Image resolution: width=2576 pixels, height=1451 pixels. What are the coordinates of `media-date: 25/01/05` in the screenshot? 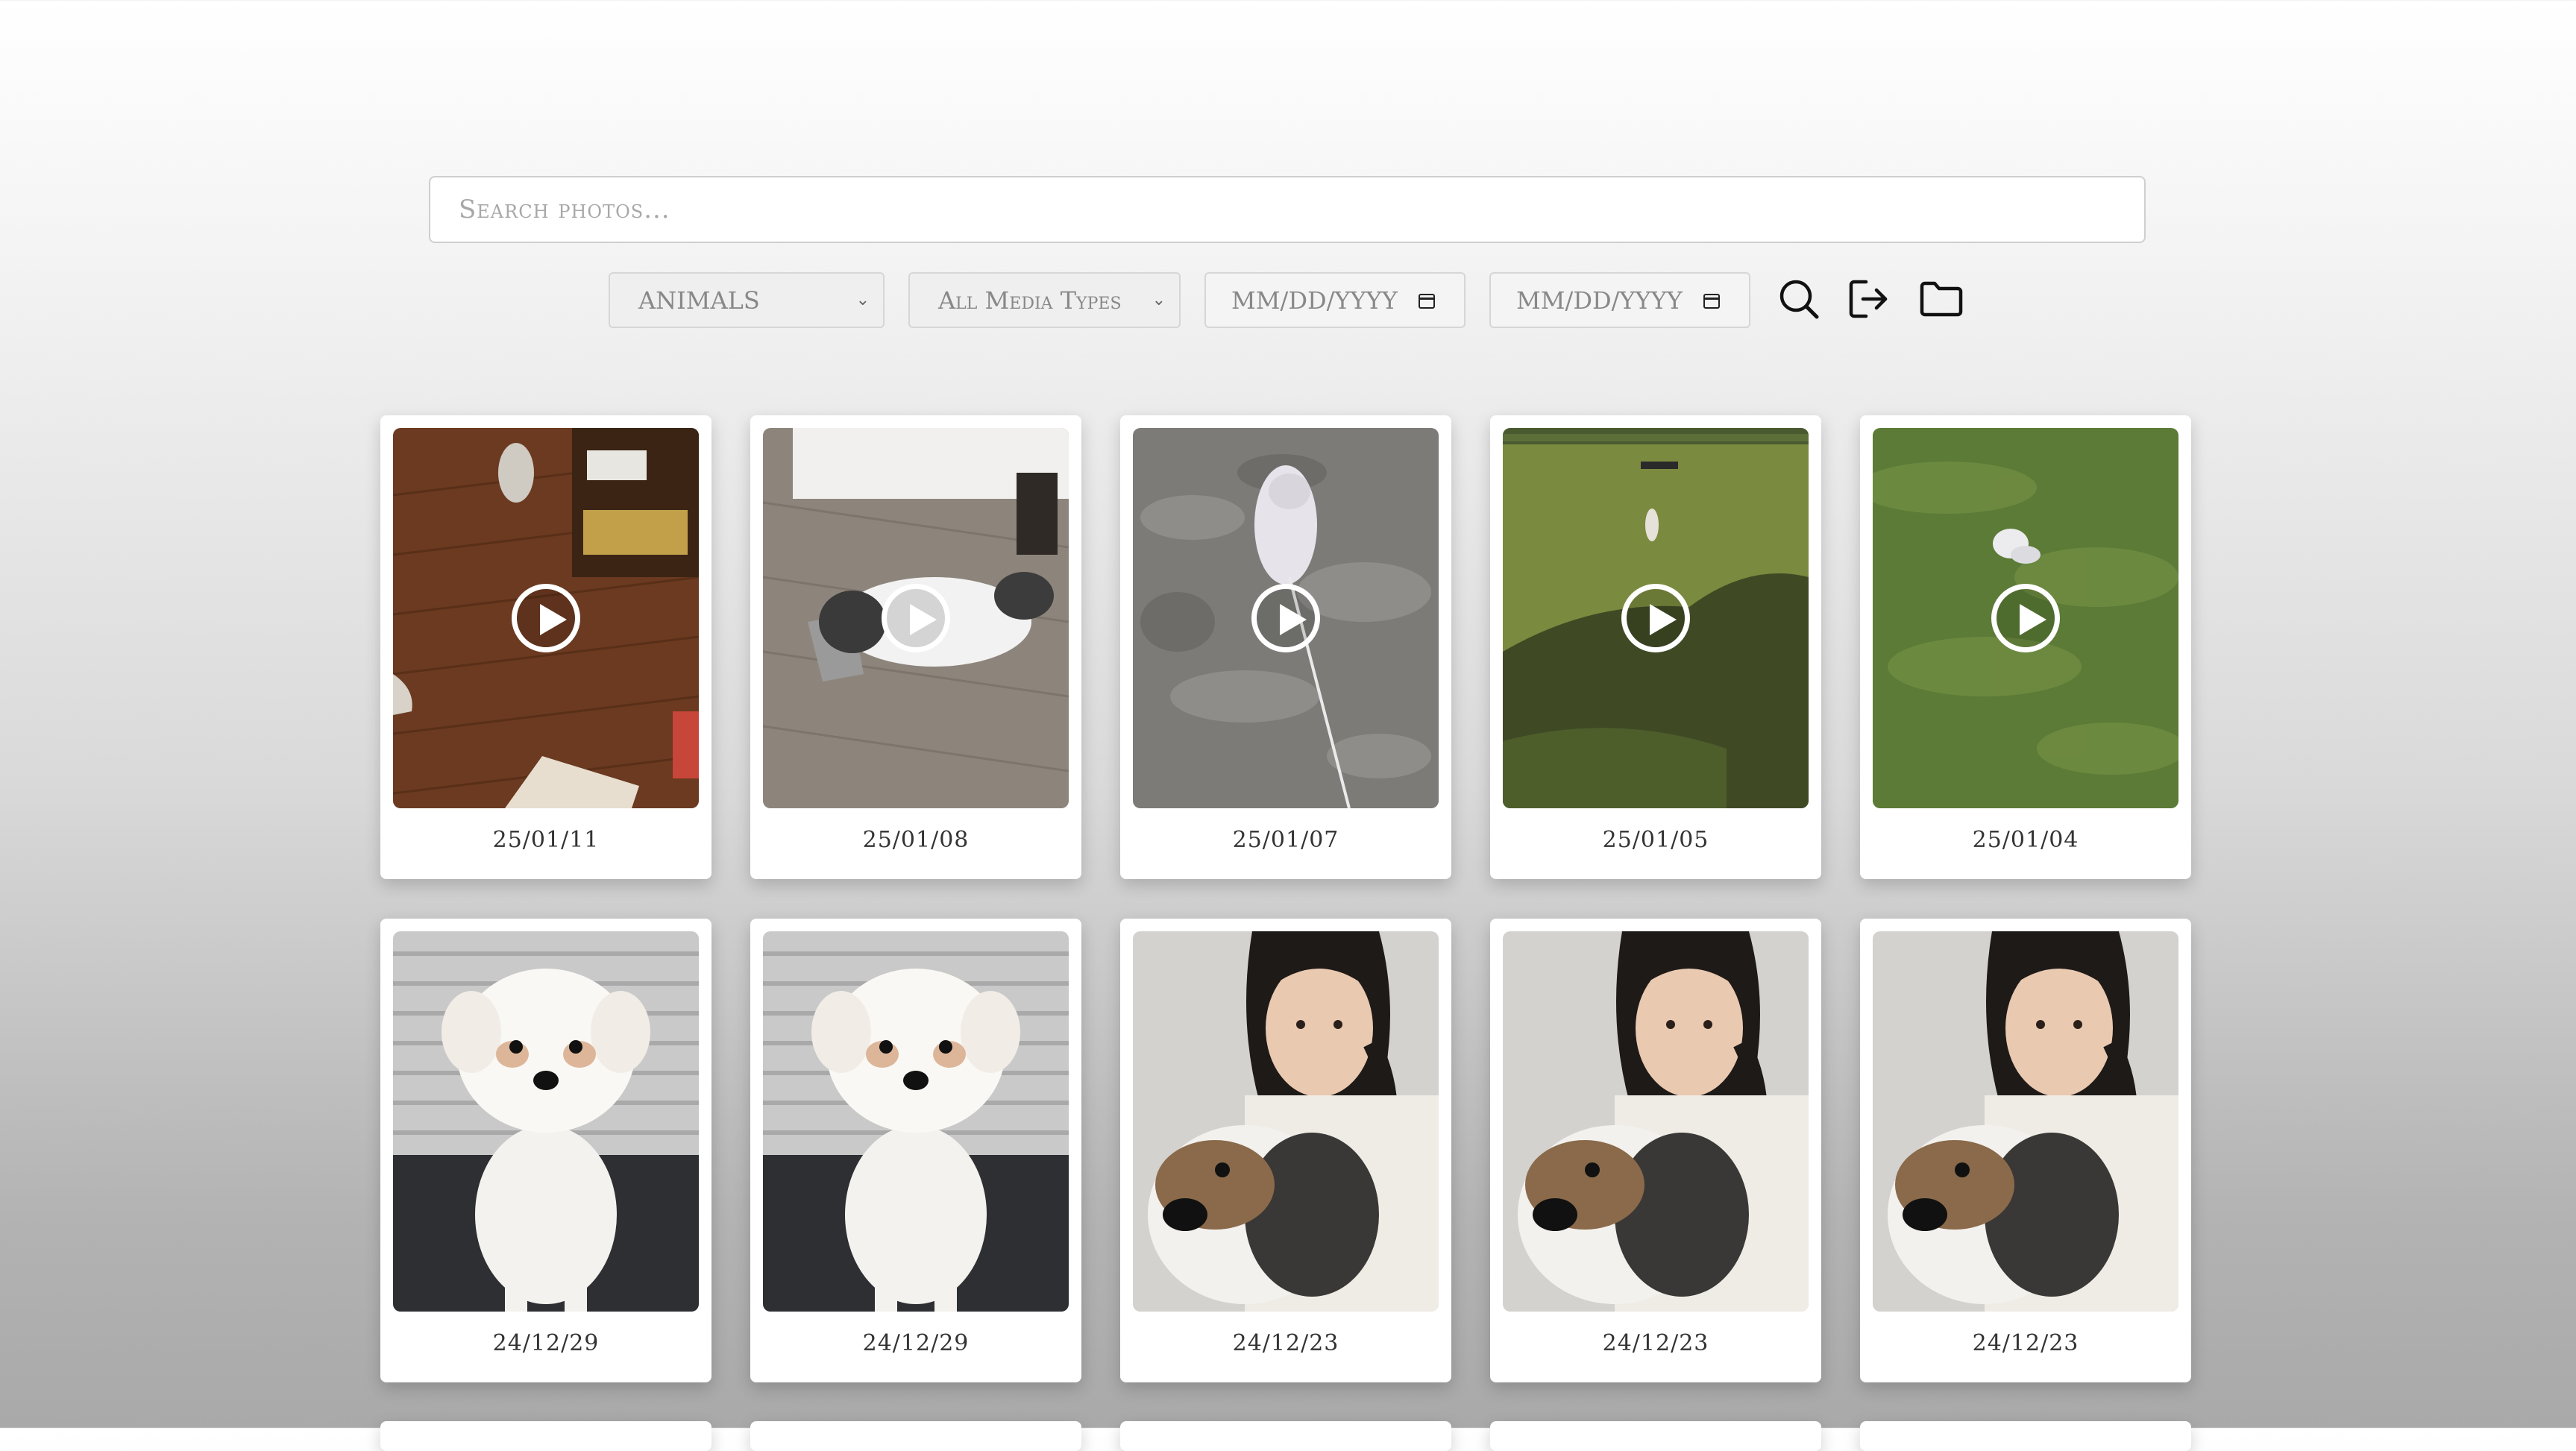 It's located at (1655, 840).